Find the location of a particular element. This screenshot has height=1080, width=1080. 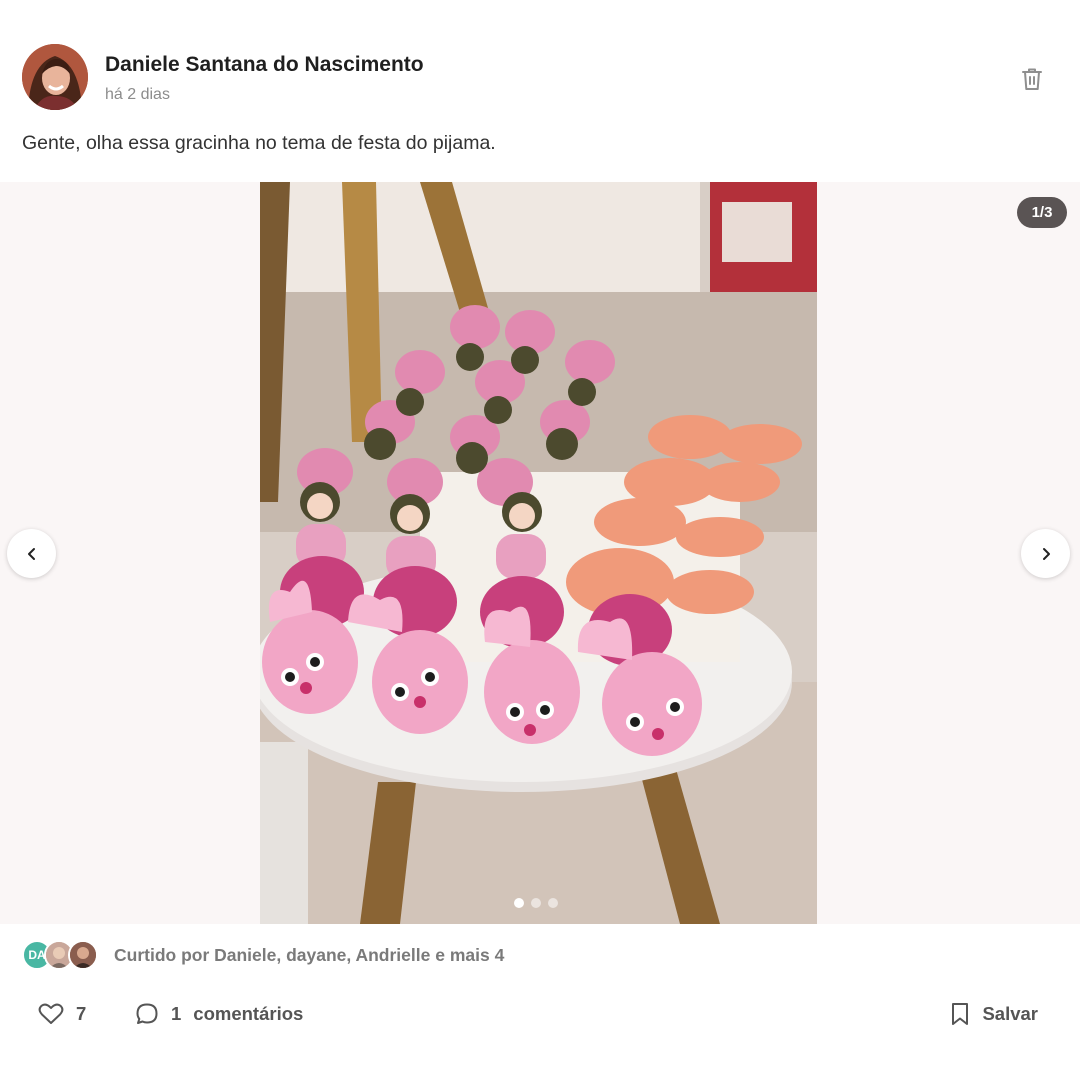

carousel-dots is located at coordinates (536, 903).